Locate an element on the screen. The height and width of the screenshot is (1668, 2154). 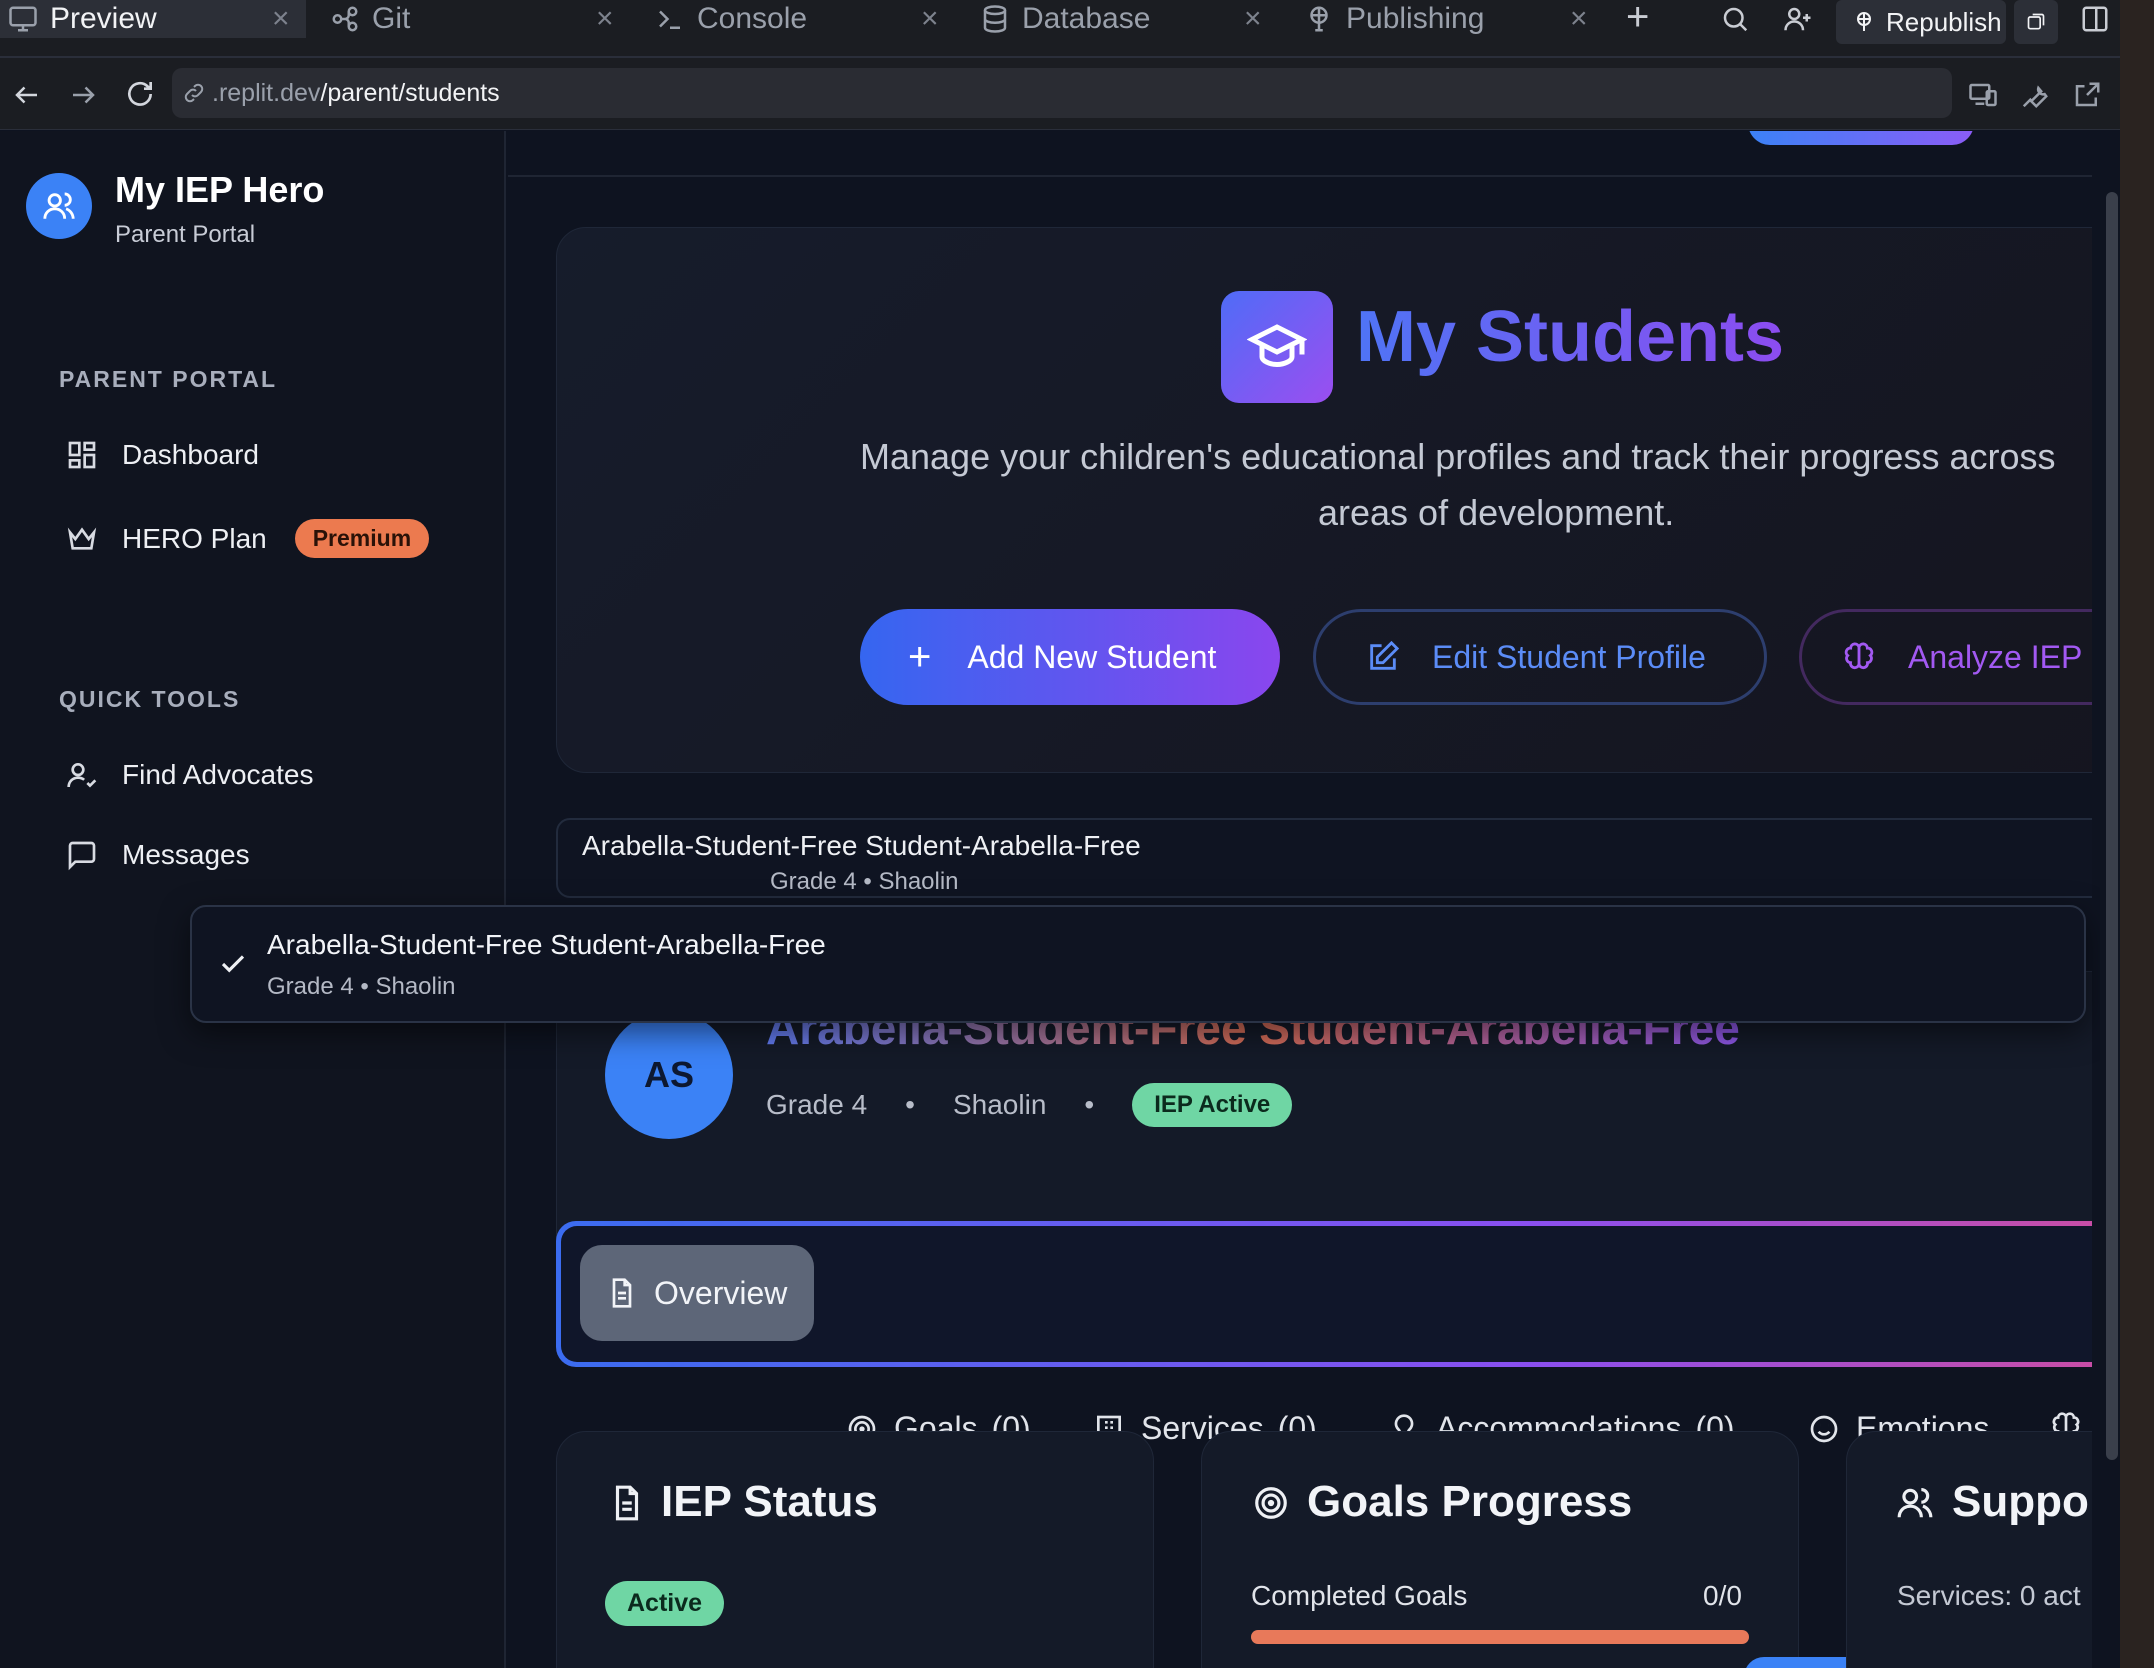
back-arrow-icon is located at coordinates (27, 95).